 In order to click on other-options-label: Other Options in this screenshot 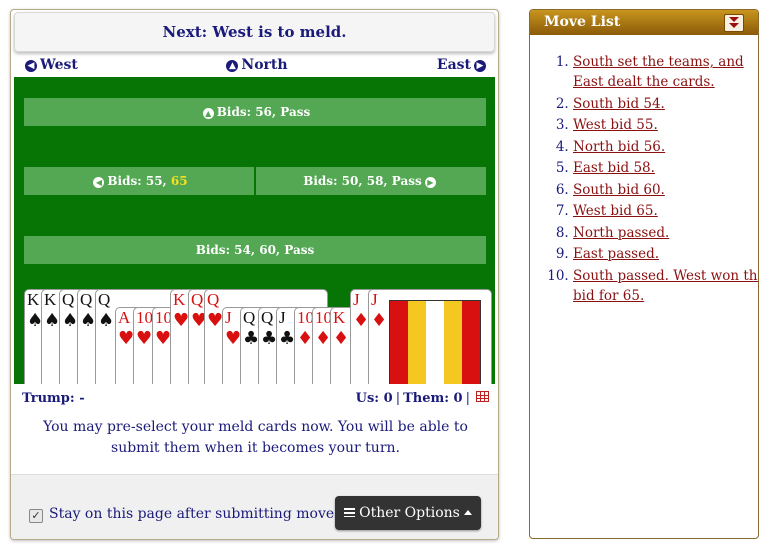, I will do `click(409, 513)`.